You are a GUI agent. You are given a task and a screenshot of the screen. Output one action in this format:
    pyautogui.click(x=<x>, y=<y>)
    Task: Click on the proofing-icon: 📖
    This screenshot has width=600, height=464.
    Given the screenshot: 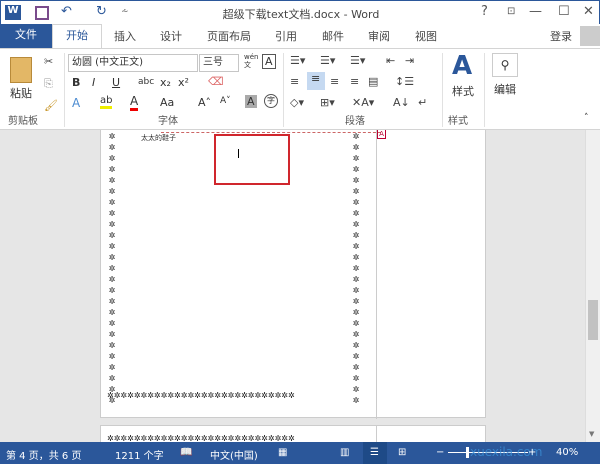 What is the action you would take?
    pyautogui.click(x=186, y=452)
    